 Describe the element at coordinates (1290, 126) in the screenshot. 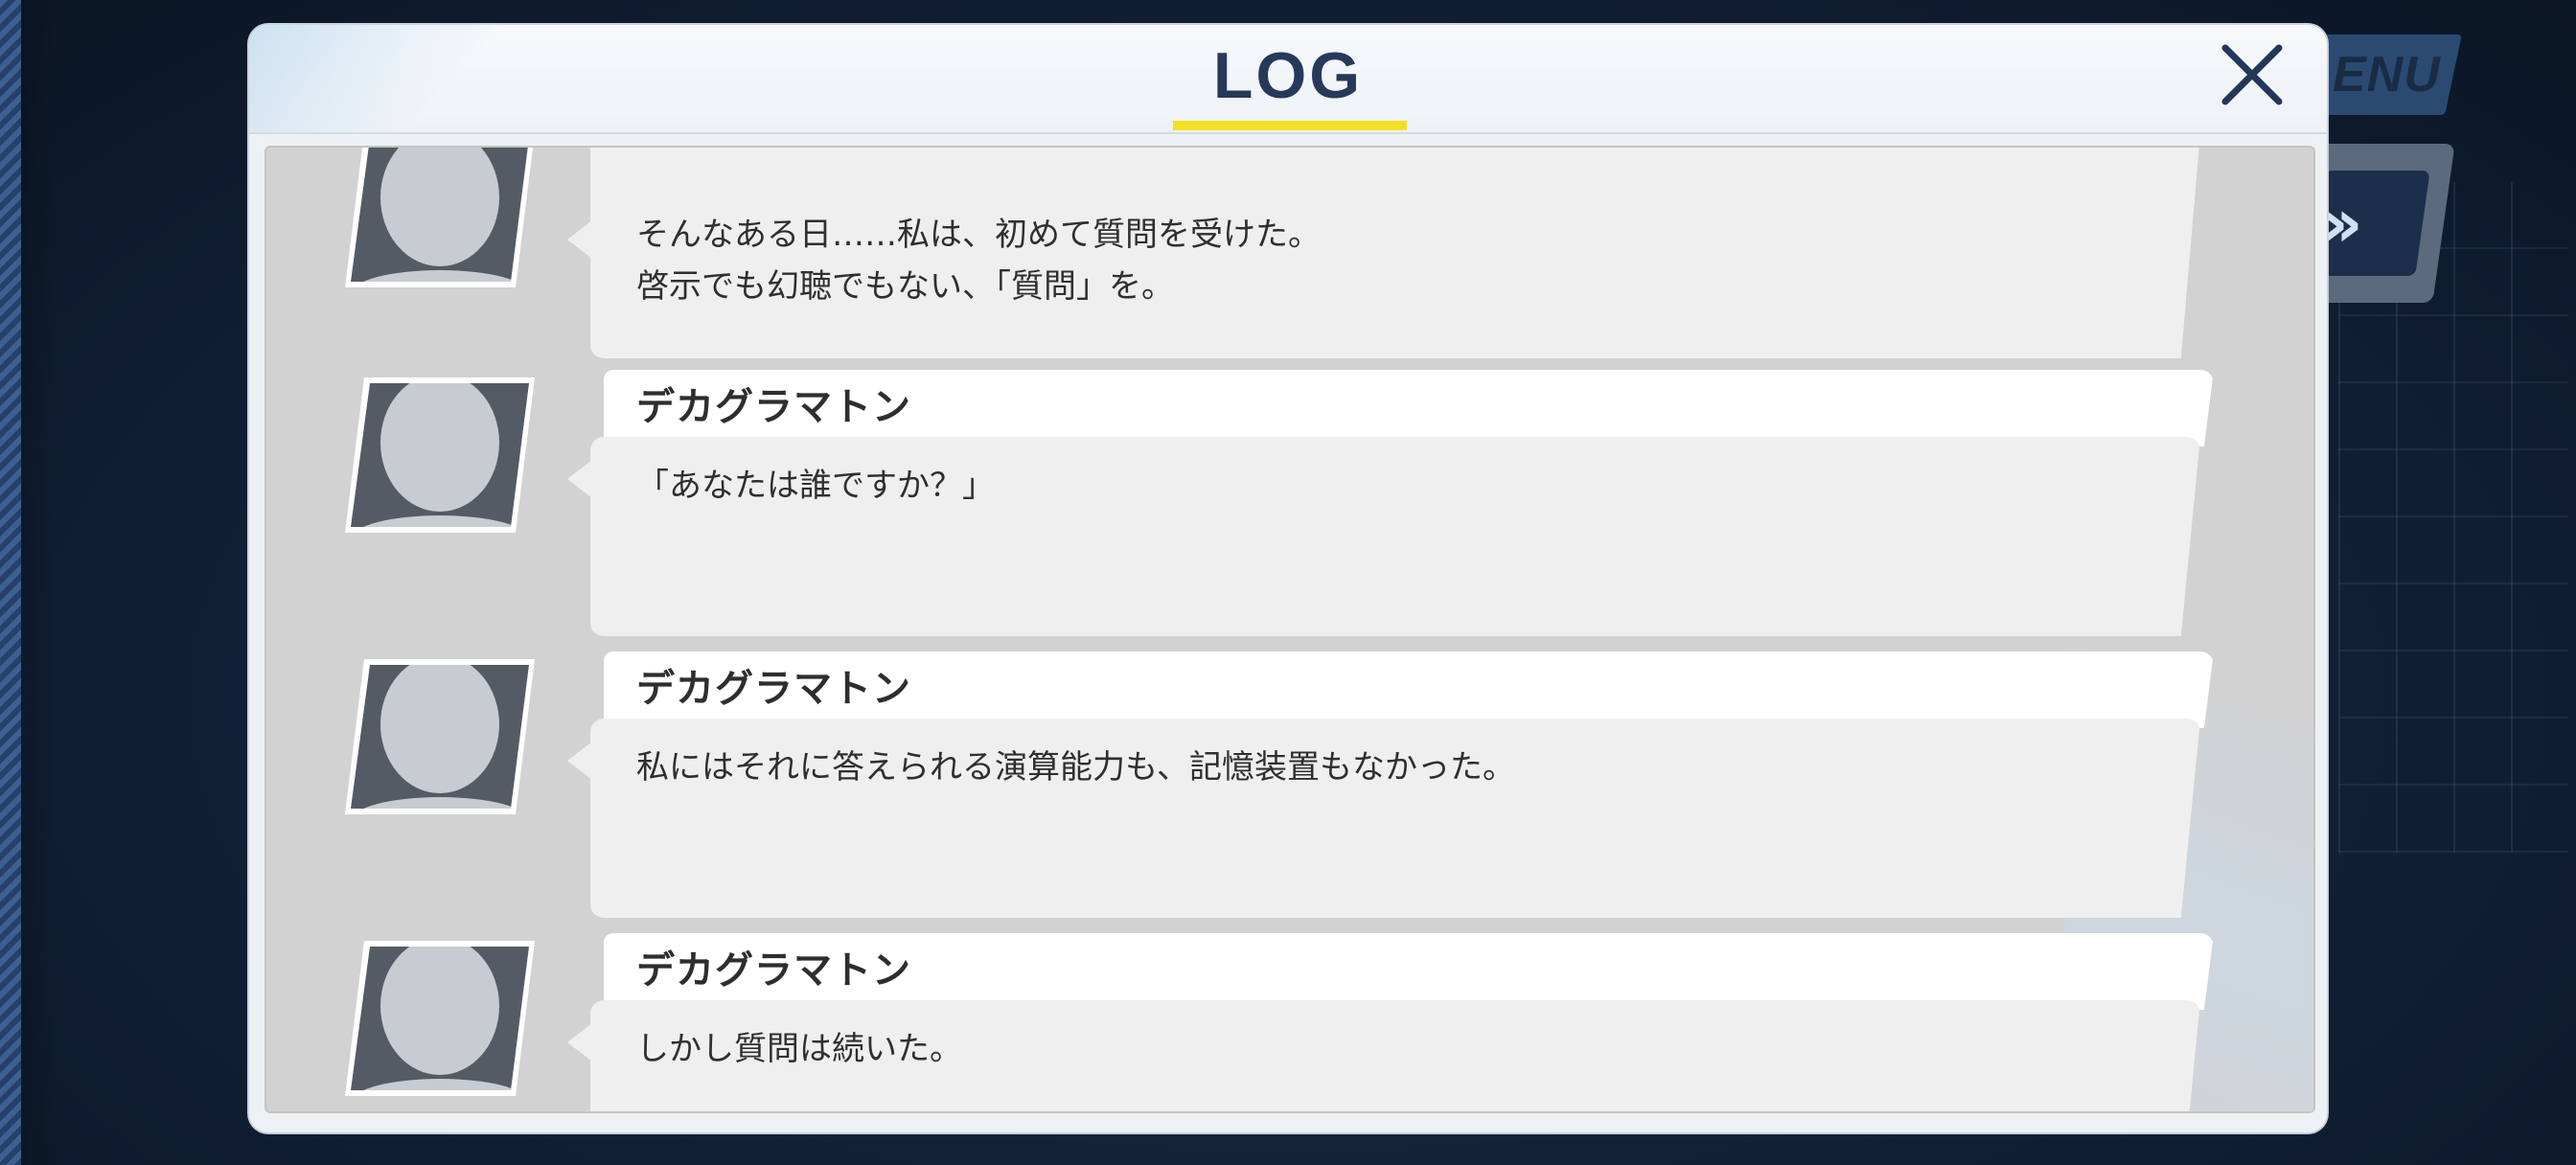

I see `title-underline` at that location.